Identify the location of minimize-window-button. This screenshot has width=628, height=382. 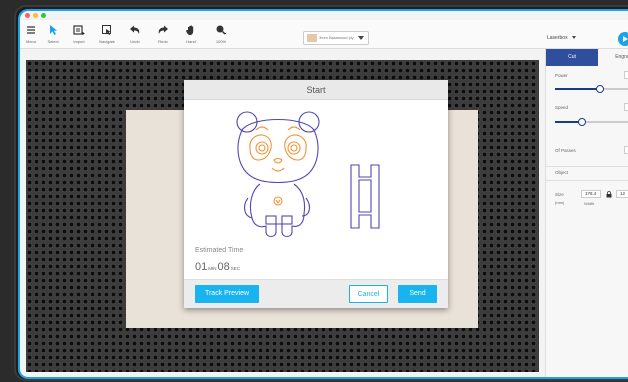
(35, 15).